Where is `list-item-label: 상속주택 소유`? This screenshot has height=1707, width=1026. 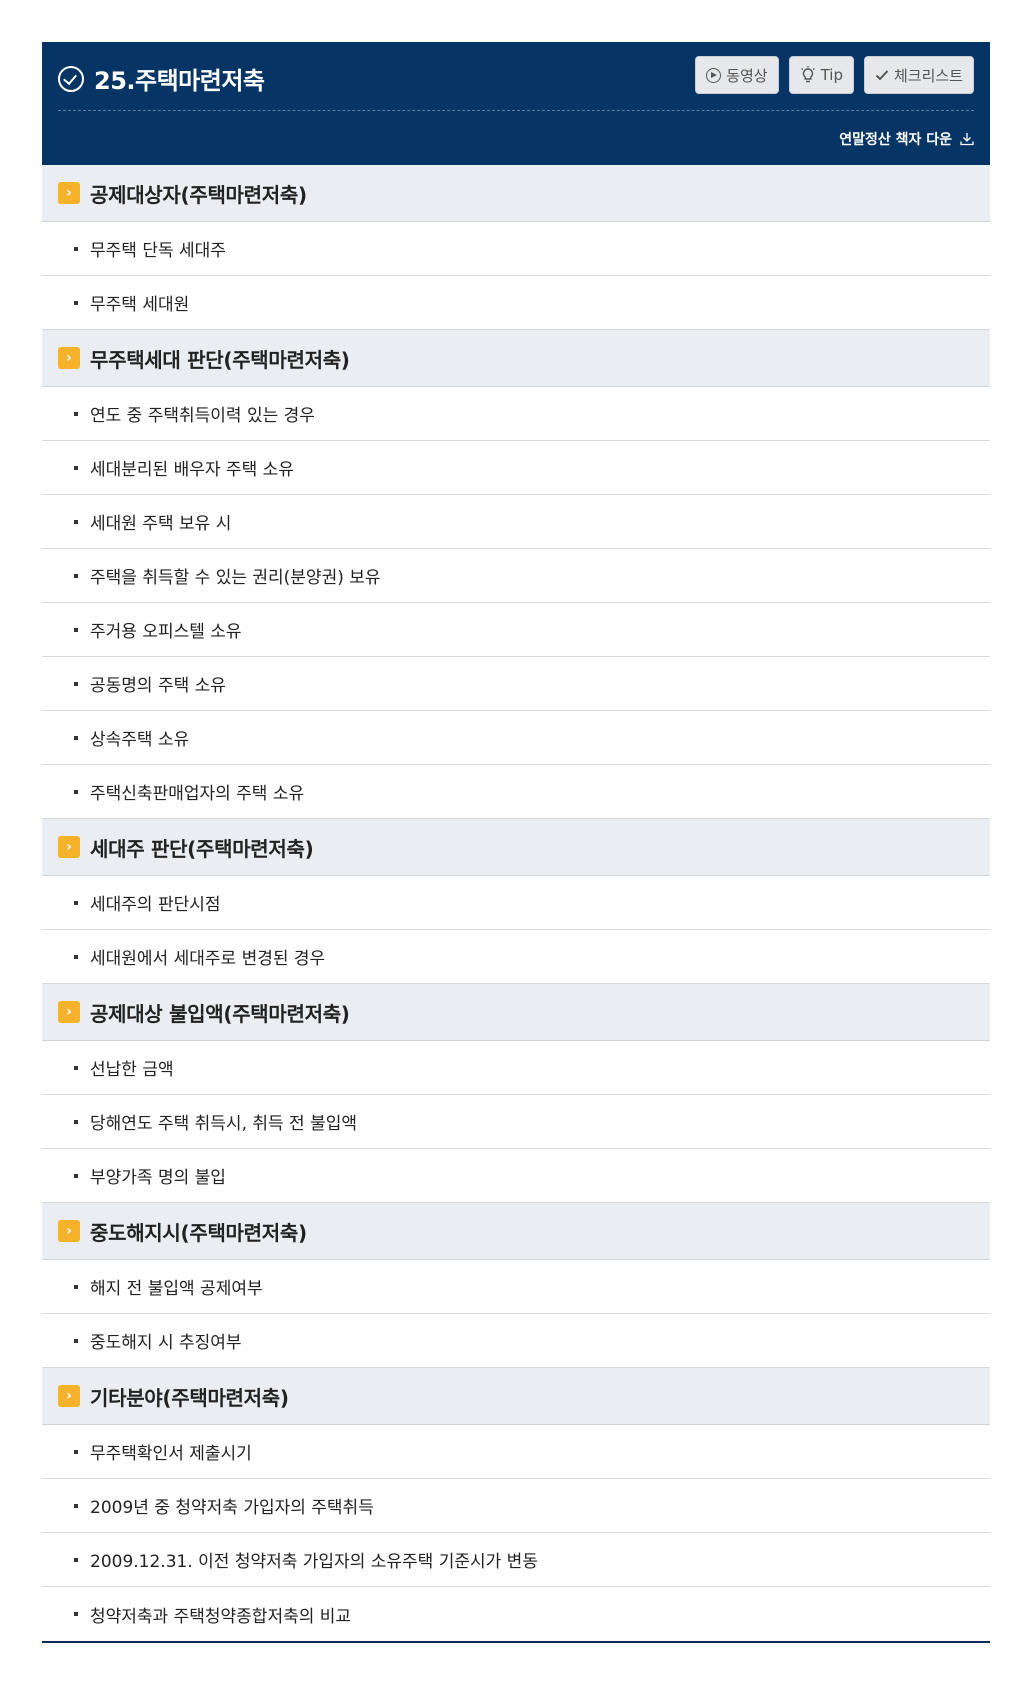 list-item-label: 상속주택 소유 is located at coordinates (140, 740).